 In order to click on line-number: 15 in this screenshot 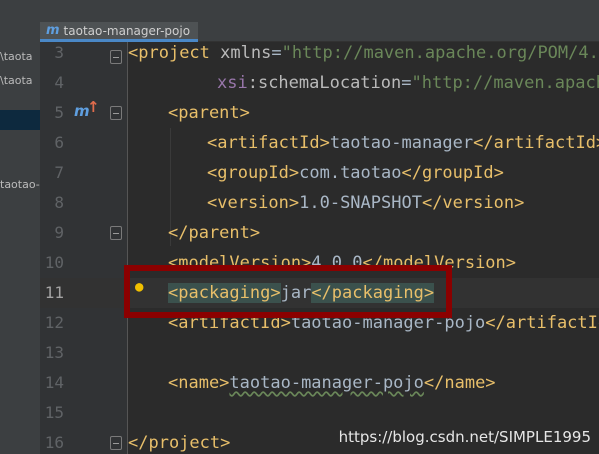, I will do `click(54, 412)`.